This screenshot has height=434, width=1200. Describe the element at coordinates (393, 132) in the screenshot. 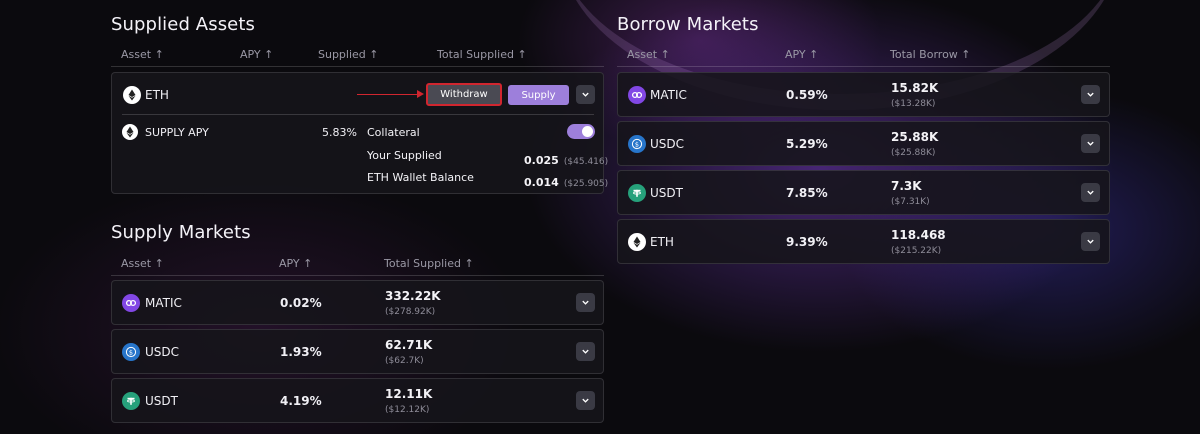

I see `collateral-label: Collateral` at that location.